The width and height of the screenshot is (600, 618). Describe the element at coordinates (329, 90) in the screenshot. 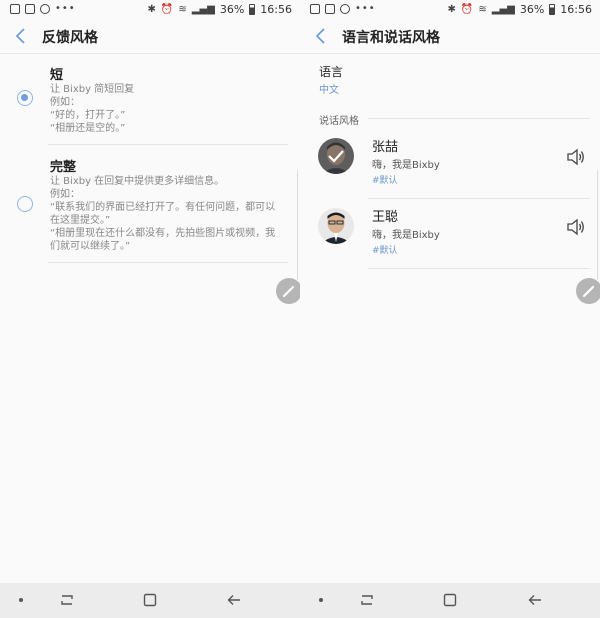

I see `language-value: 中文` at that location.